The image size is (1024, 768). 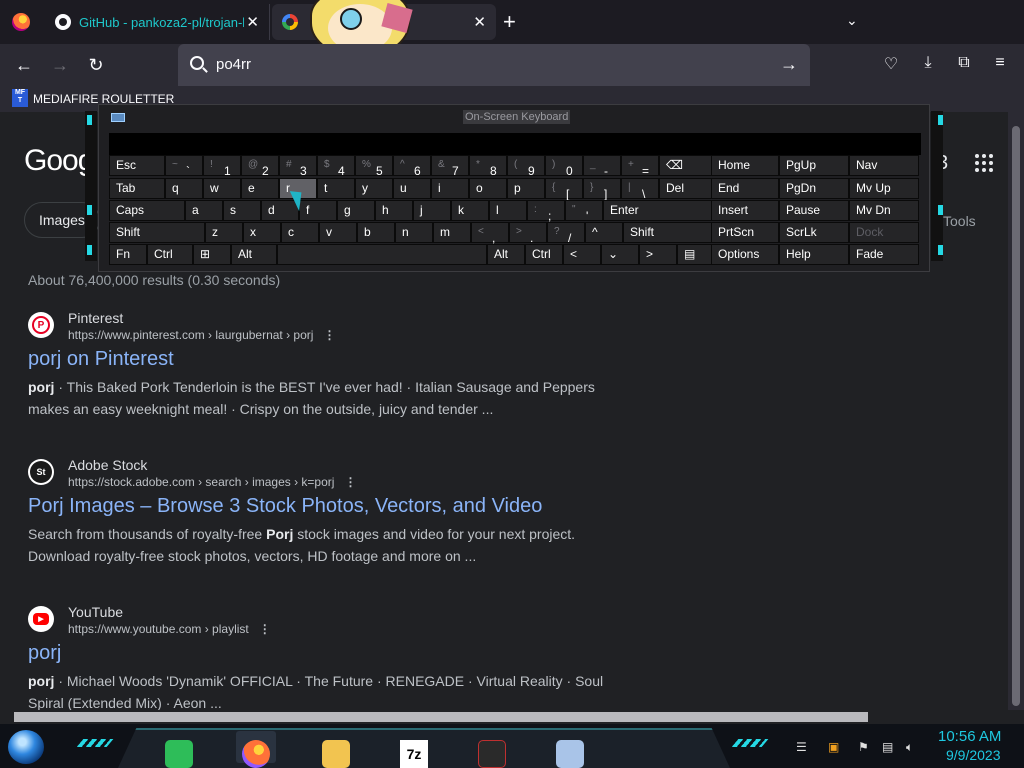 I want to click on osk-key: #3, so click(x=298, y=166).